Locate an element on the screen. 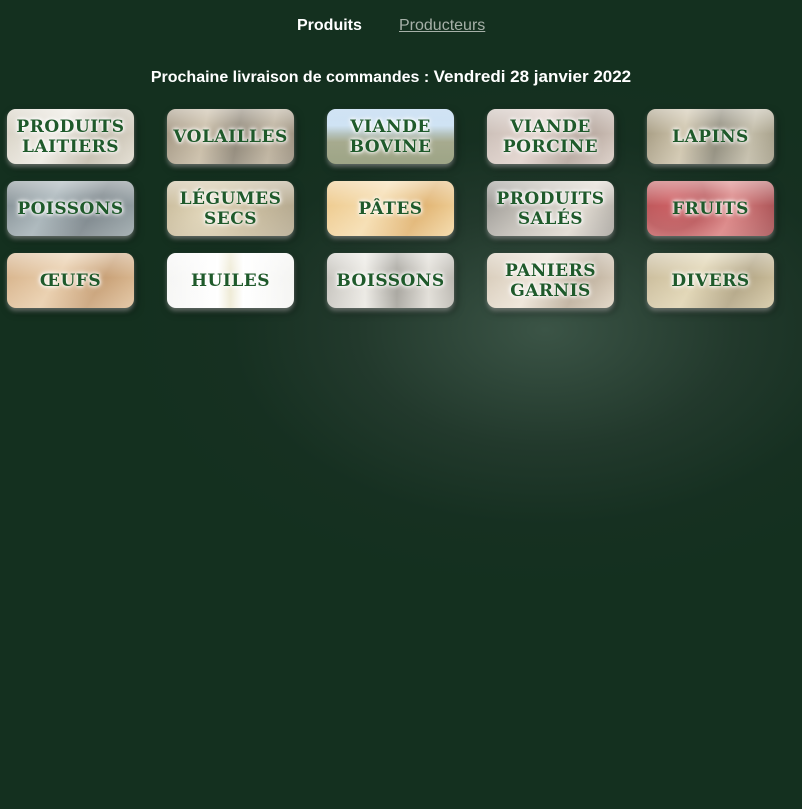 This screenshot has height=809, width=802. category-tile-legumes-secs: LÉGUMES SECS is located at coordinates (230, 208).